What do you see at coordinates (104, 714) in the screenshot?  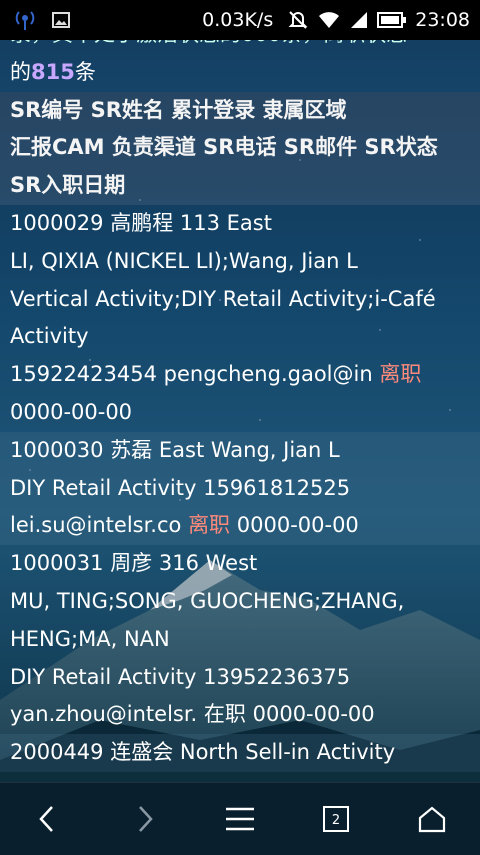 I see `email: yan.zhou@intelsr.` at bounding box center [104, 714].